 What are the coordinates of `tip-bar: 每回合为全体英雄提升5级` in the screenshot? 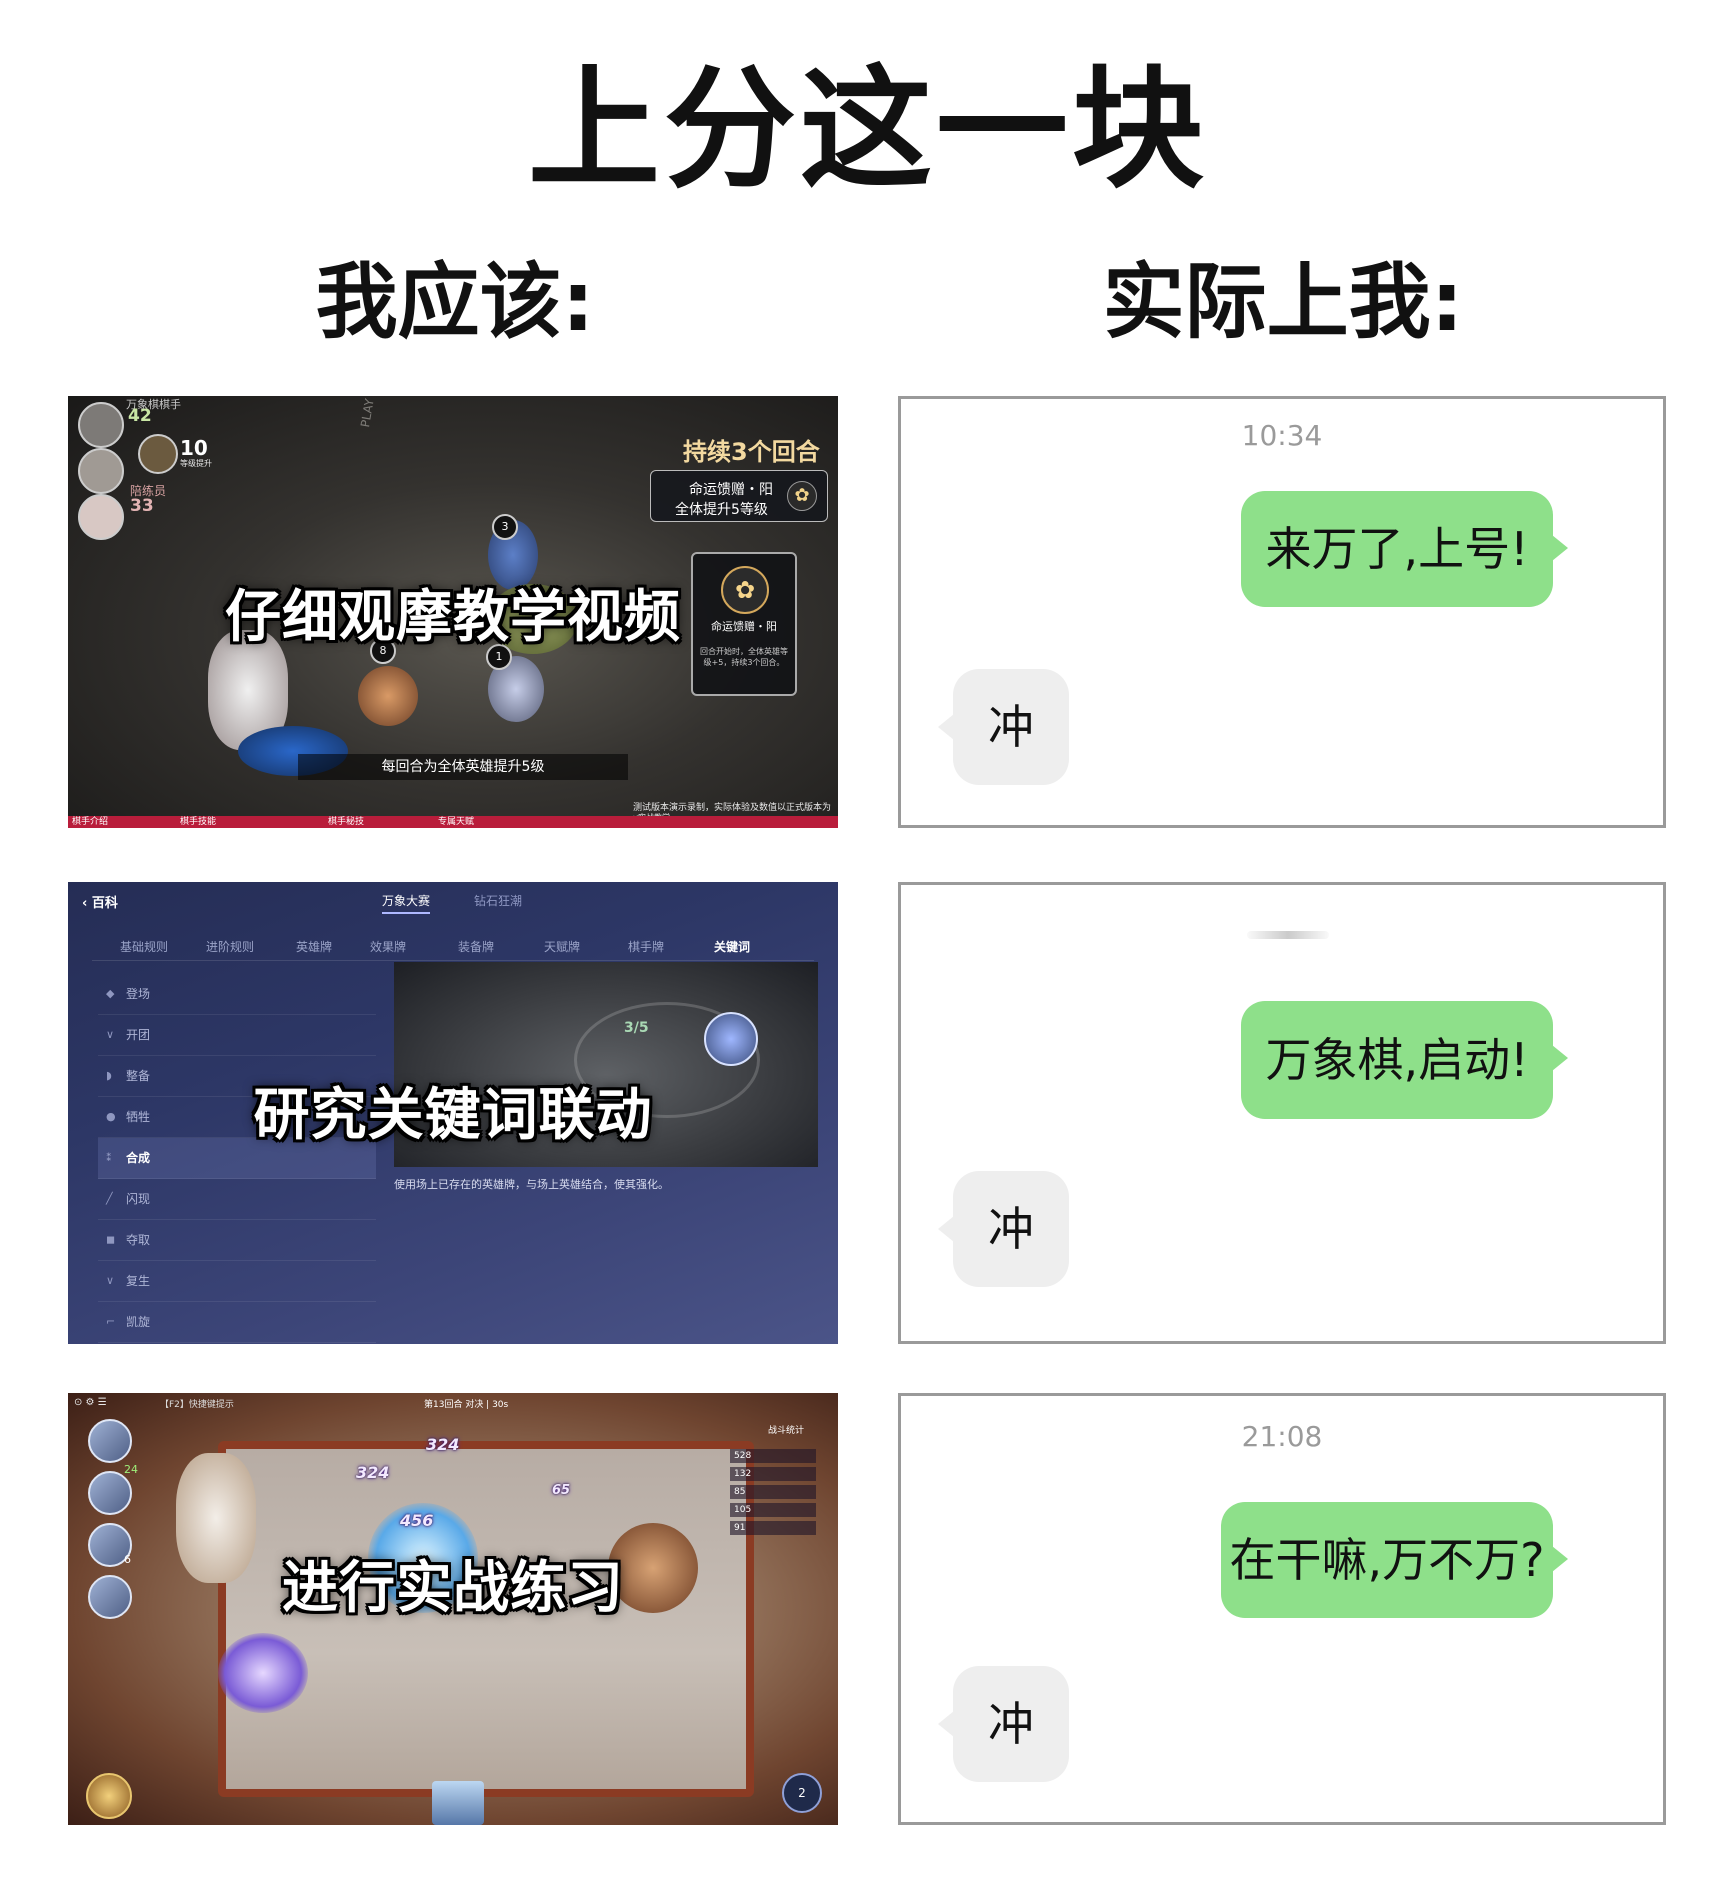 It's located at (463, 767).